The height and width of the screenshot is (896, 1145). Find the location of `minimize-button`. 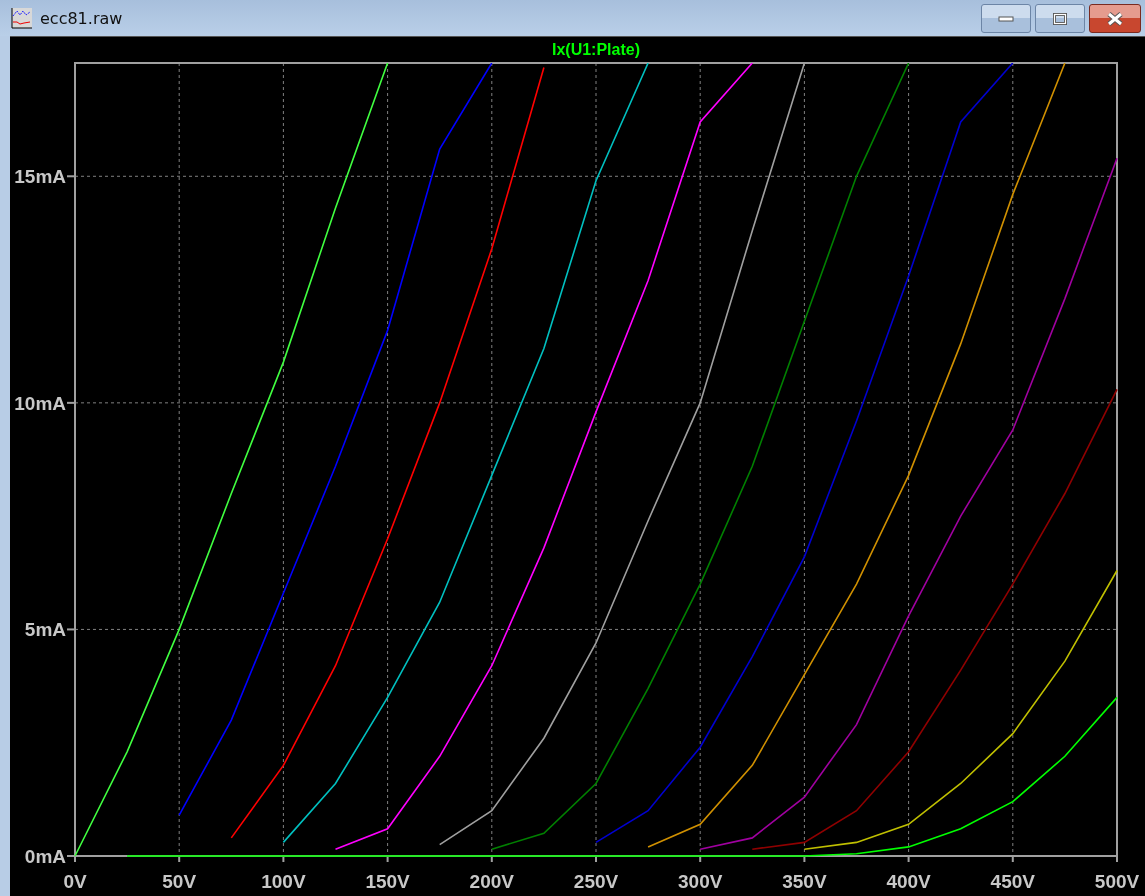

minimize-button is located at coordinates (1006, 18).